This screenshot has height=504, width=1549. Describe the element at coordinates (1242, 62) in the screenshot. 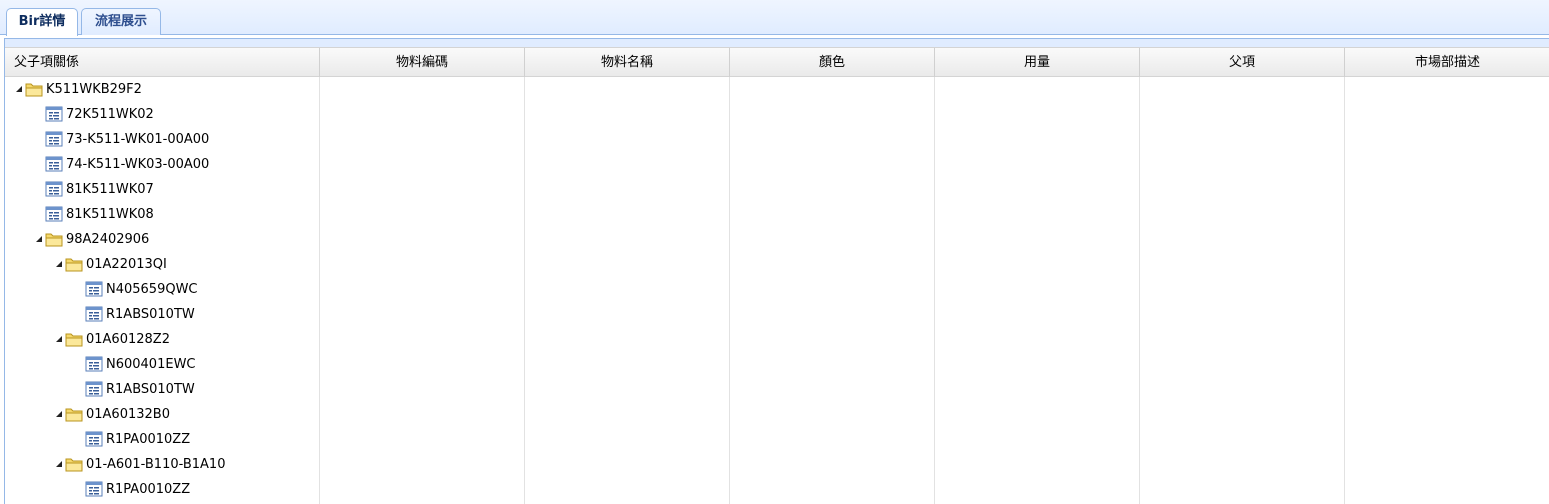

I see `column-header-parent: 父項` at that location.